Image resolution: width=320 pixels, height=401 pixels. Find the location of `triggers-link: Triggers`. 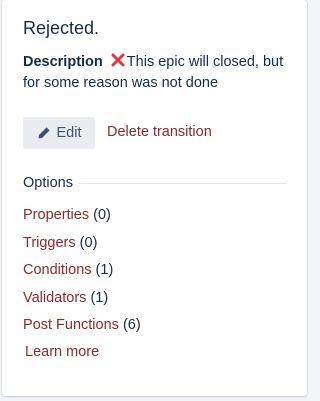

triggers-link: Triggers is located at coordinates (49, 243).